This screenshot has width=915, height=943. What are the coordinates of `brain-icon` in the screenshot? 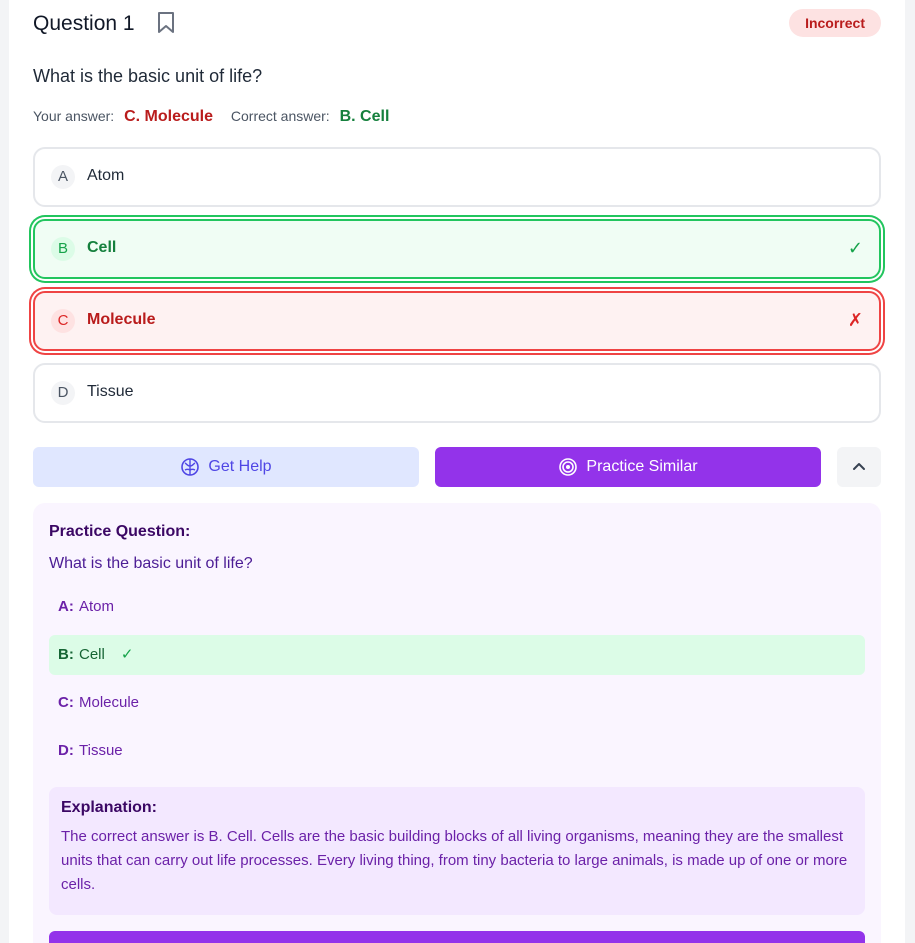 It's located at (190, 467).